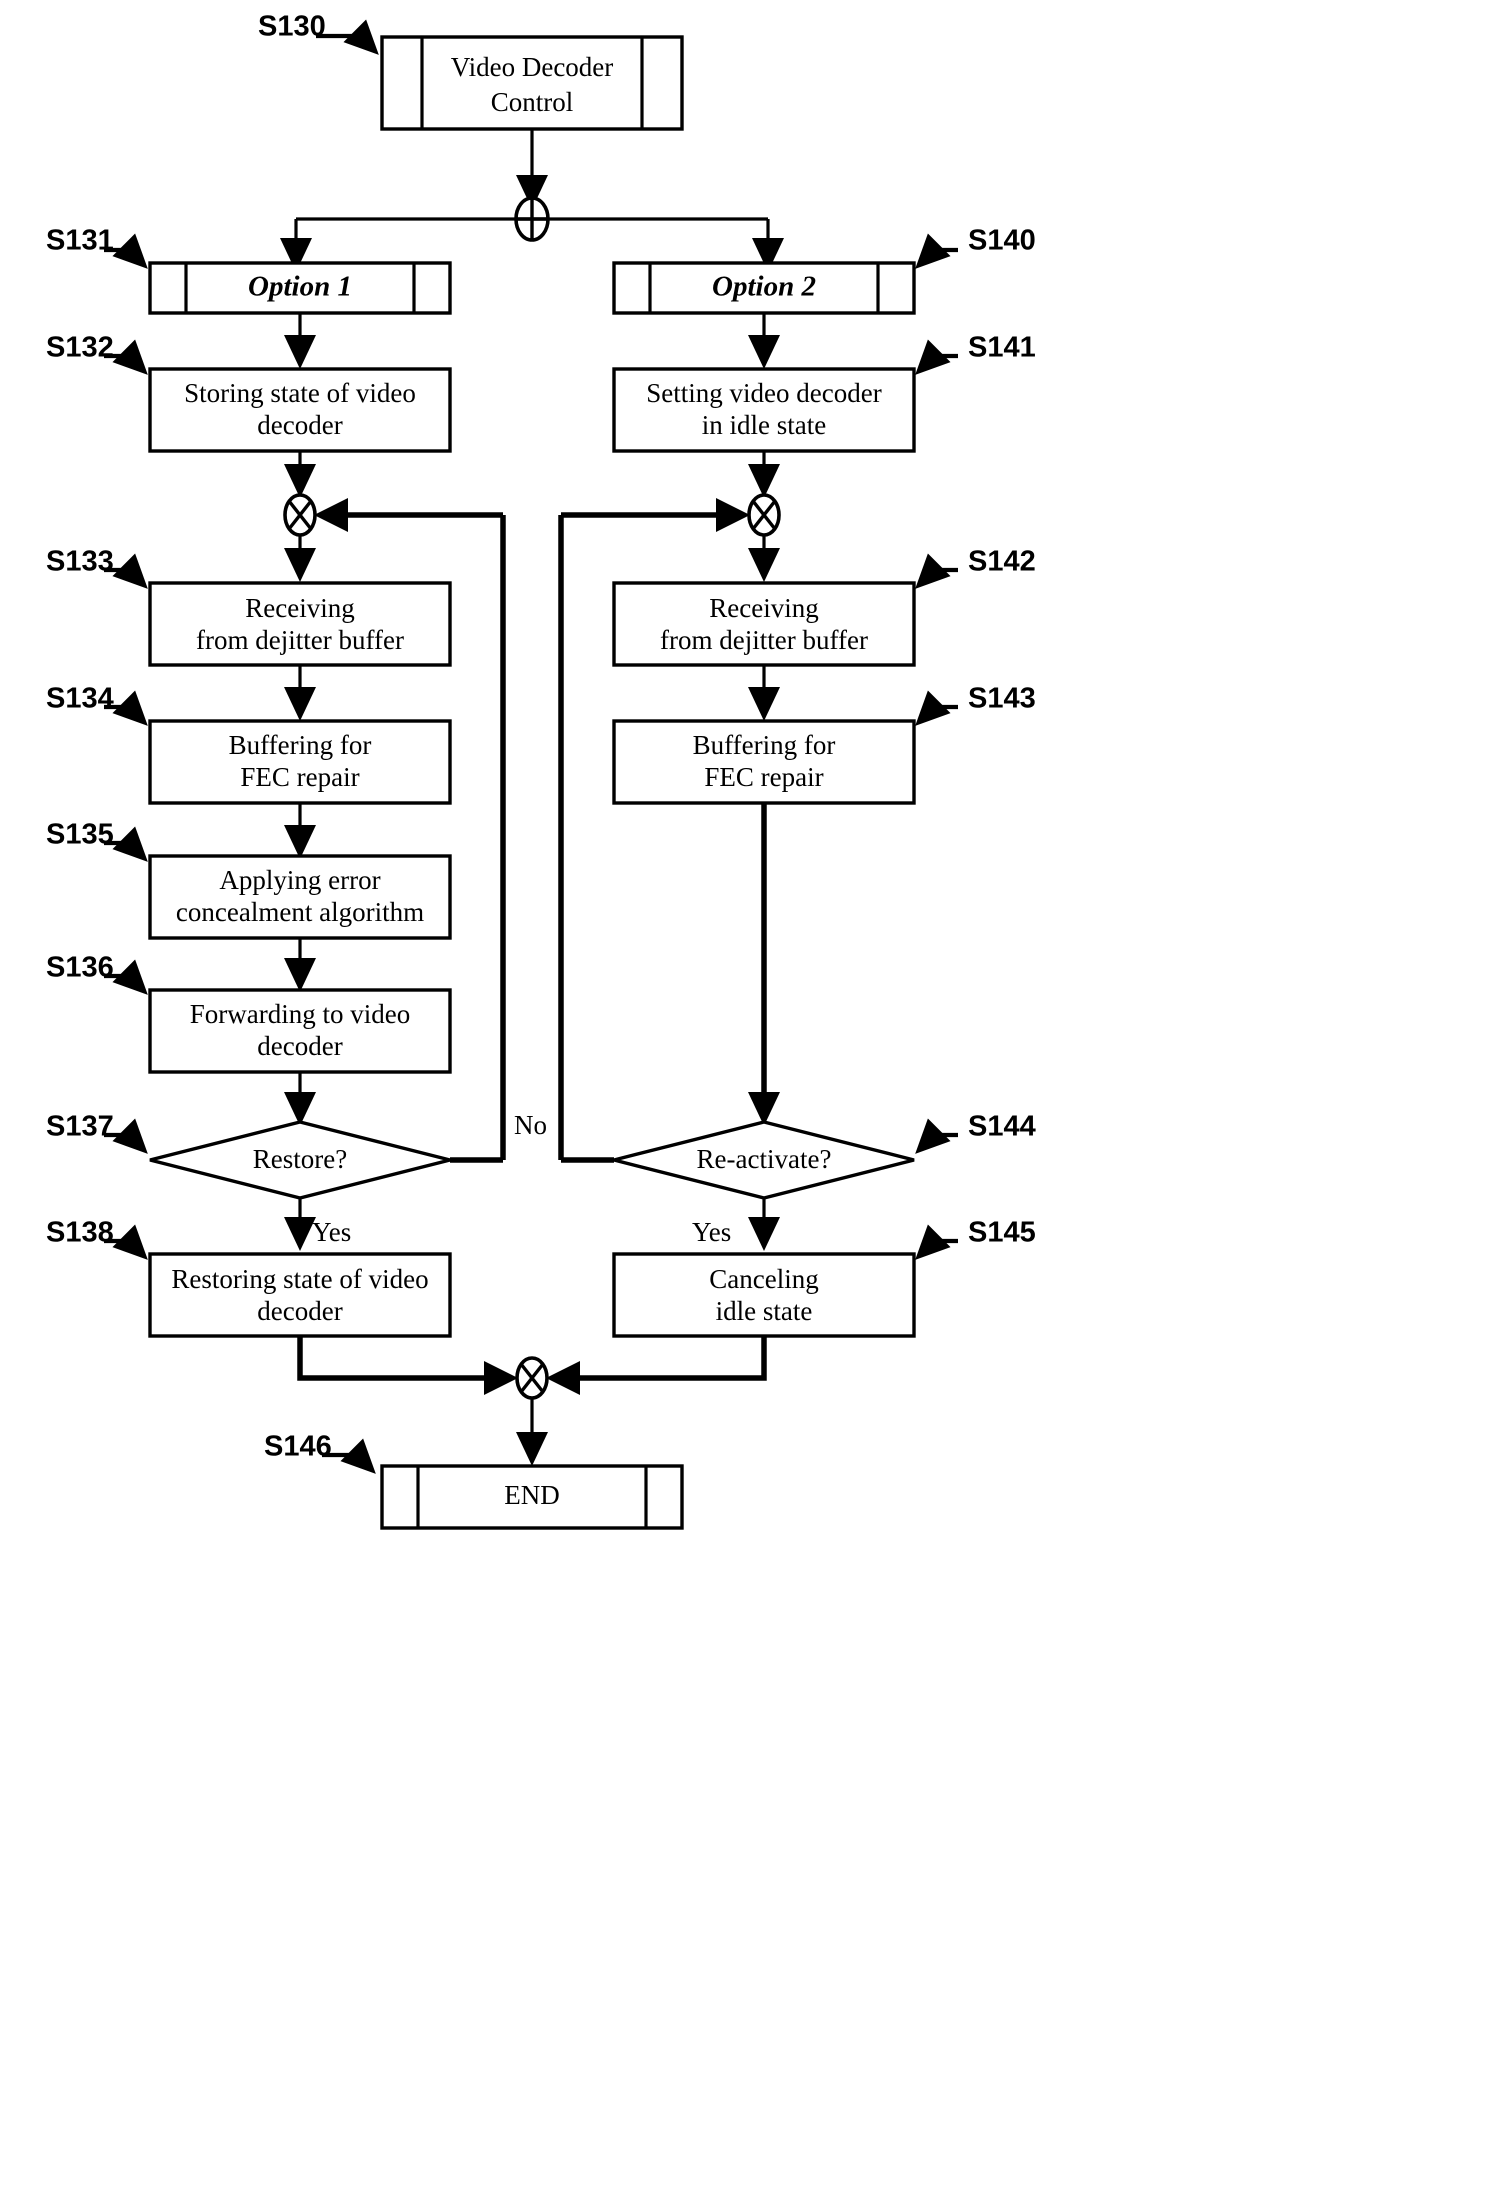 The height and width of the screenshot is (2202, 1504). I want to click on arrow-recvleft-to-buf, so click(300, 704).